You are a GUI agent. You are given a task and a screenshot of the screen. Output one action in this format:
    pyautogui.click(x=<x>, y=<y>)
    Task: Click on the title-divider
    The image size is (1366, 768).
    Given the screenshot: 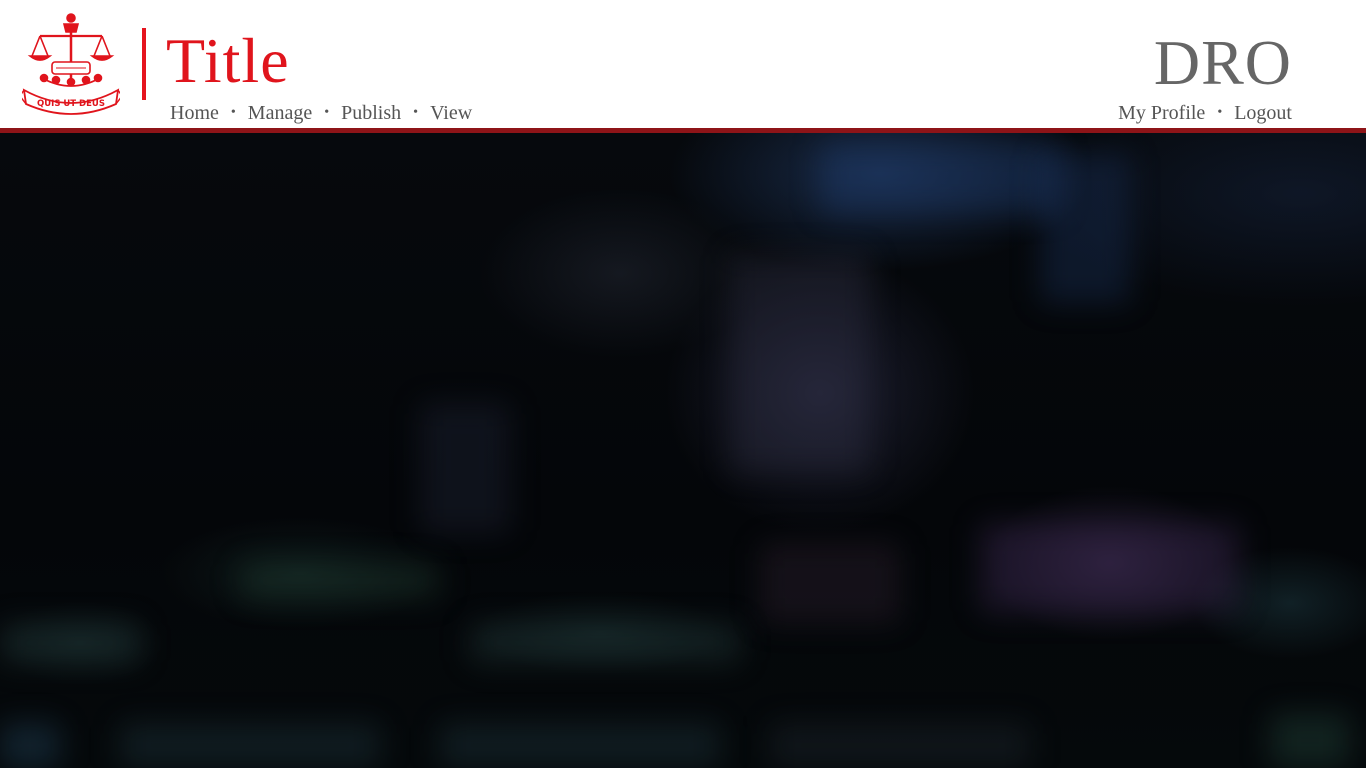 What is the action you would take?
    pyautogui.click(x=144, y=64)
    